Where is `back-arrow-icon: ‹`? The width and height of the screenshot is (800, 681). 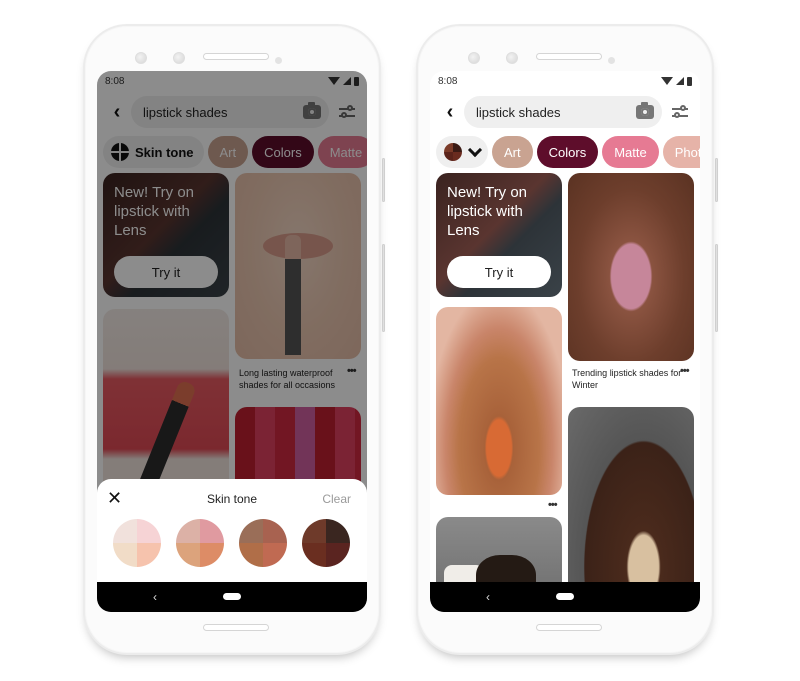
back-arrow-icon: ‹ is located at coordinates (450, 112).